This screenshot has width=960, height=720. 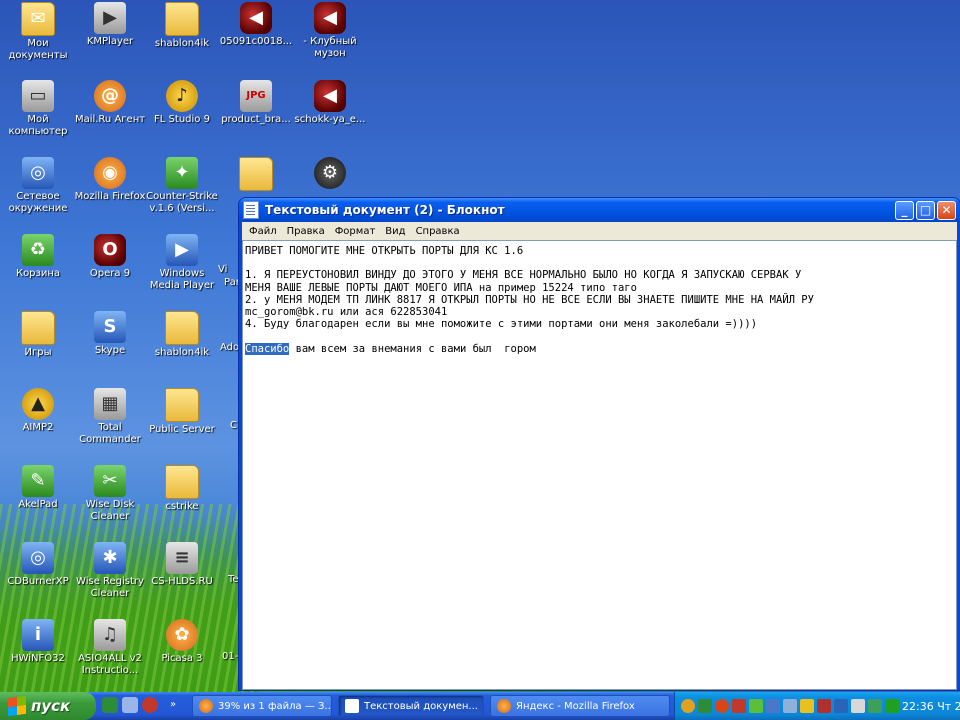 I want to click on desktop-icon-hwinfo: i HWiNFO32, so click(x=38, y=642).